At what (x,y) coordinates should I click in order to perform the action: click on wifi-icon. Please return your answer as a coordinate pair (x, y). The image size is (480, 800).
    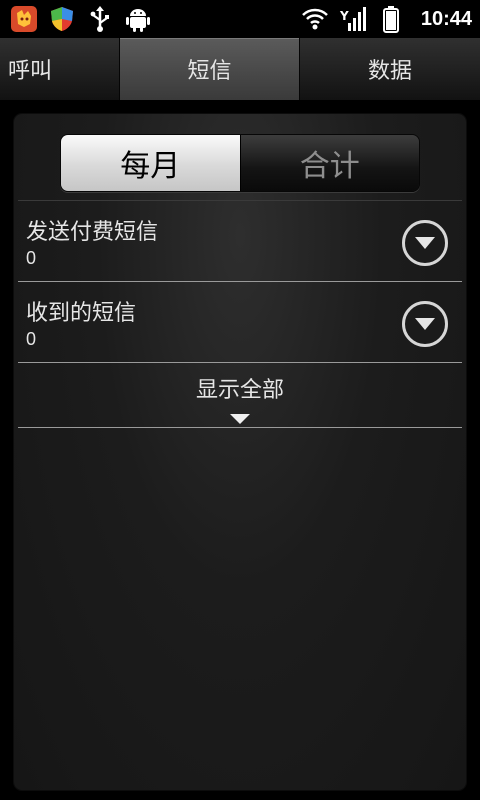
    Looking at the image, I should click on (315, 19).